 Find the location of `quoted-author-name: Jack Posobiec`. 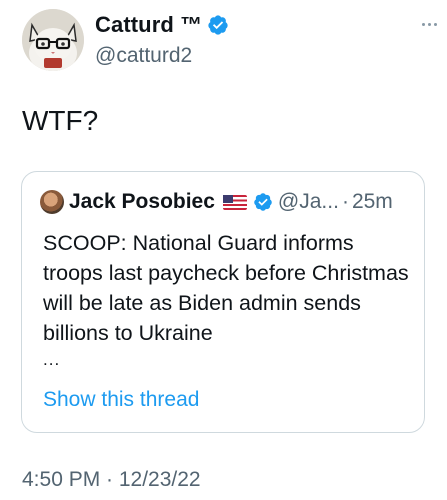

quoted-author-name: Jack Posobiec is located at coordinates (142, 202).